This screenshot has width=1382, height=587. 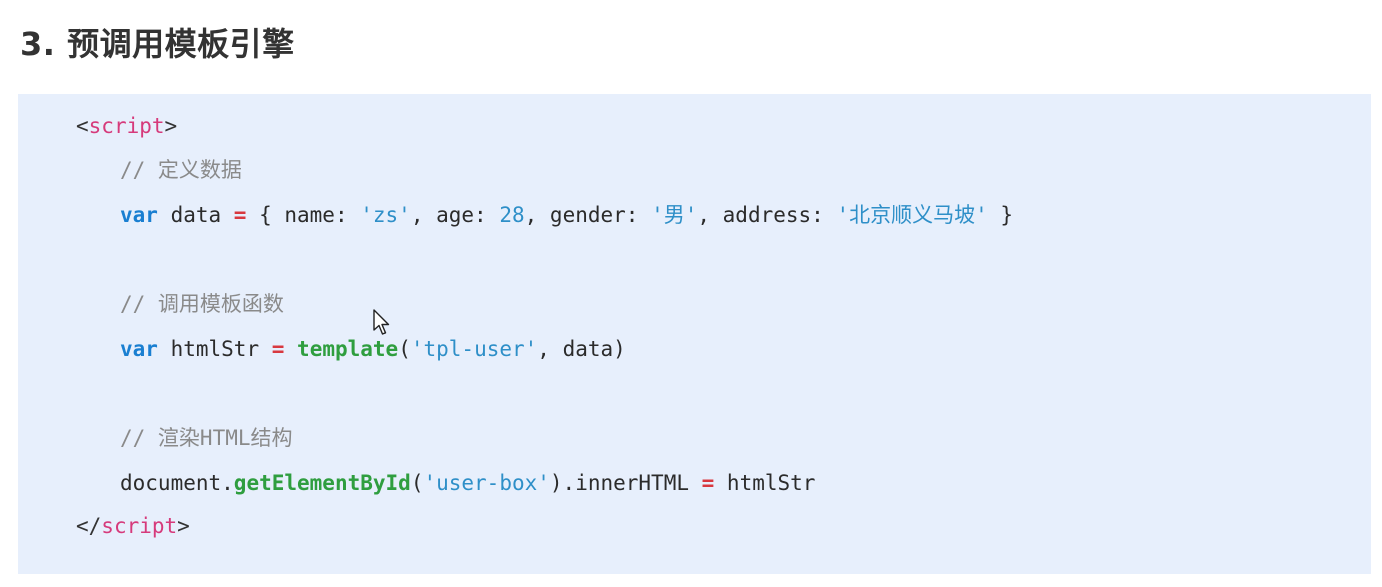 I want to click on code-line-script-open: <script>, so click(x=126, y=126).